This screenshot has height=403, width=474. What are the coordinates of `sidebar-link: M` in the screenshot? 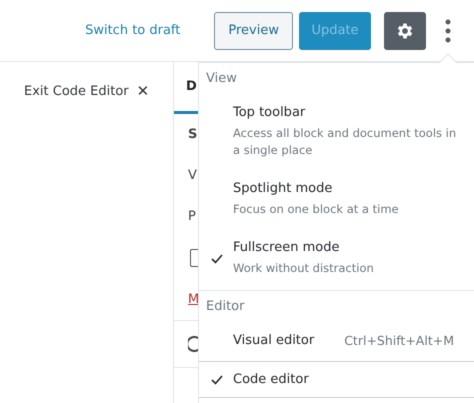 It's located at (194, 299).